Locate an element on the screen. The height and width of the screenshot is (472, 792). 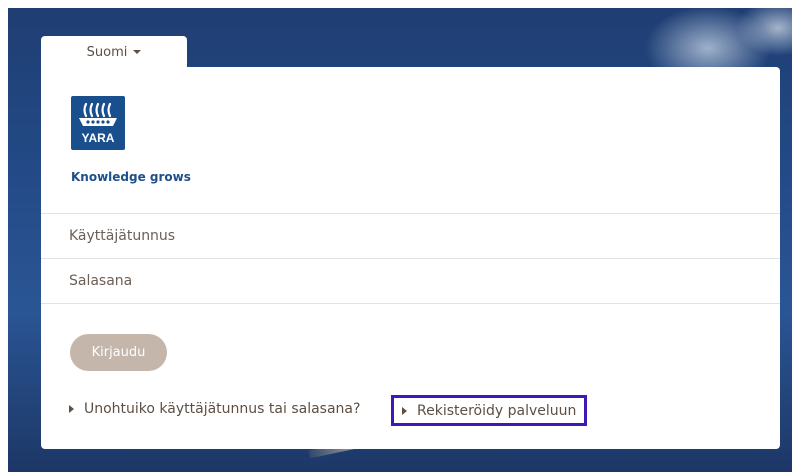
password-row is located at coordinates (410, 281).